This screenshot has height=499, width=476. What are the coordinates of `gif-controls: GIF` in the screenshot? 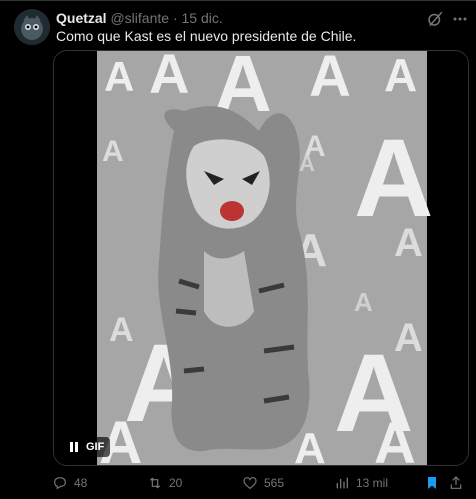 It's located at (87, 447).